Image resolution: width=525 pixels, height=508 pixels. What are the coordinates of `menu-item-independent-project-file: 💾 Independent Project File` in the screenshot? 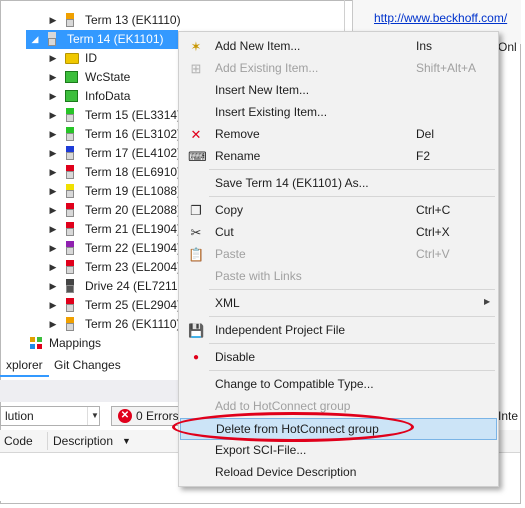 It's located at (338, 331).